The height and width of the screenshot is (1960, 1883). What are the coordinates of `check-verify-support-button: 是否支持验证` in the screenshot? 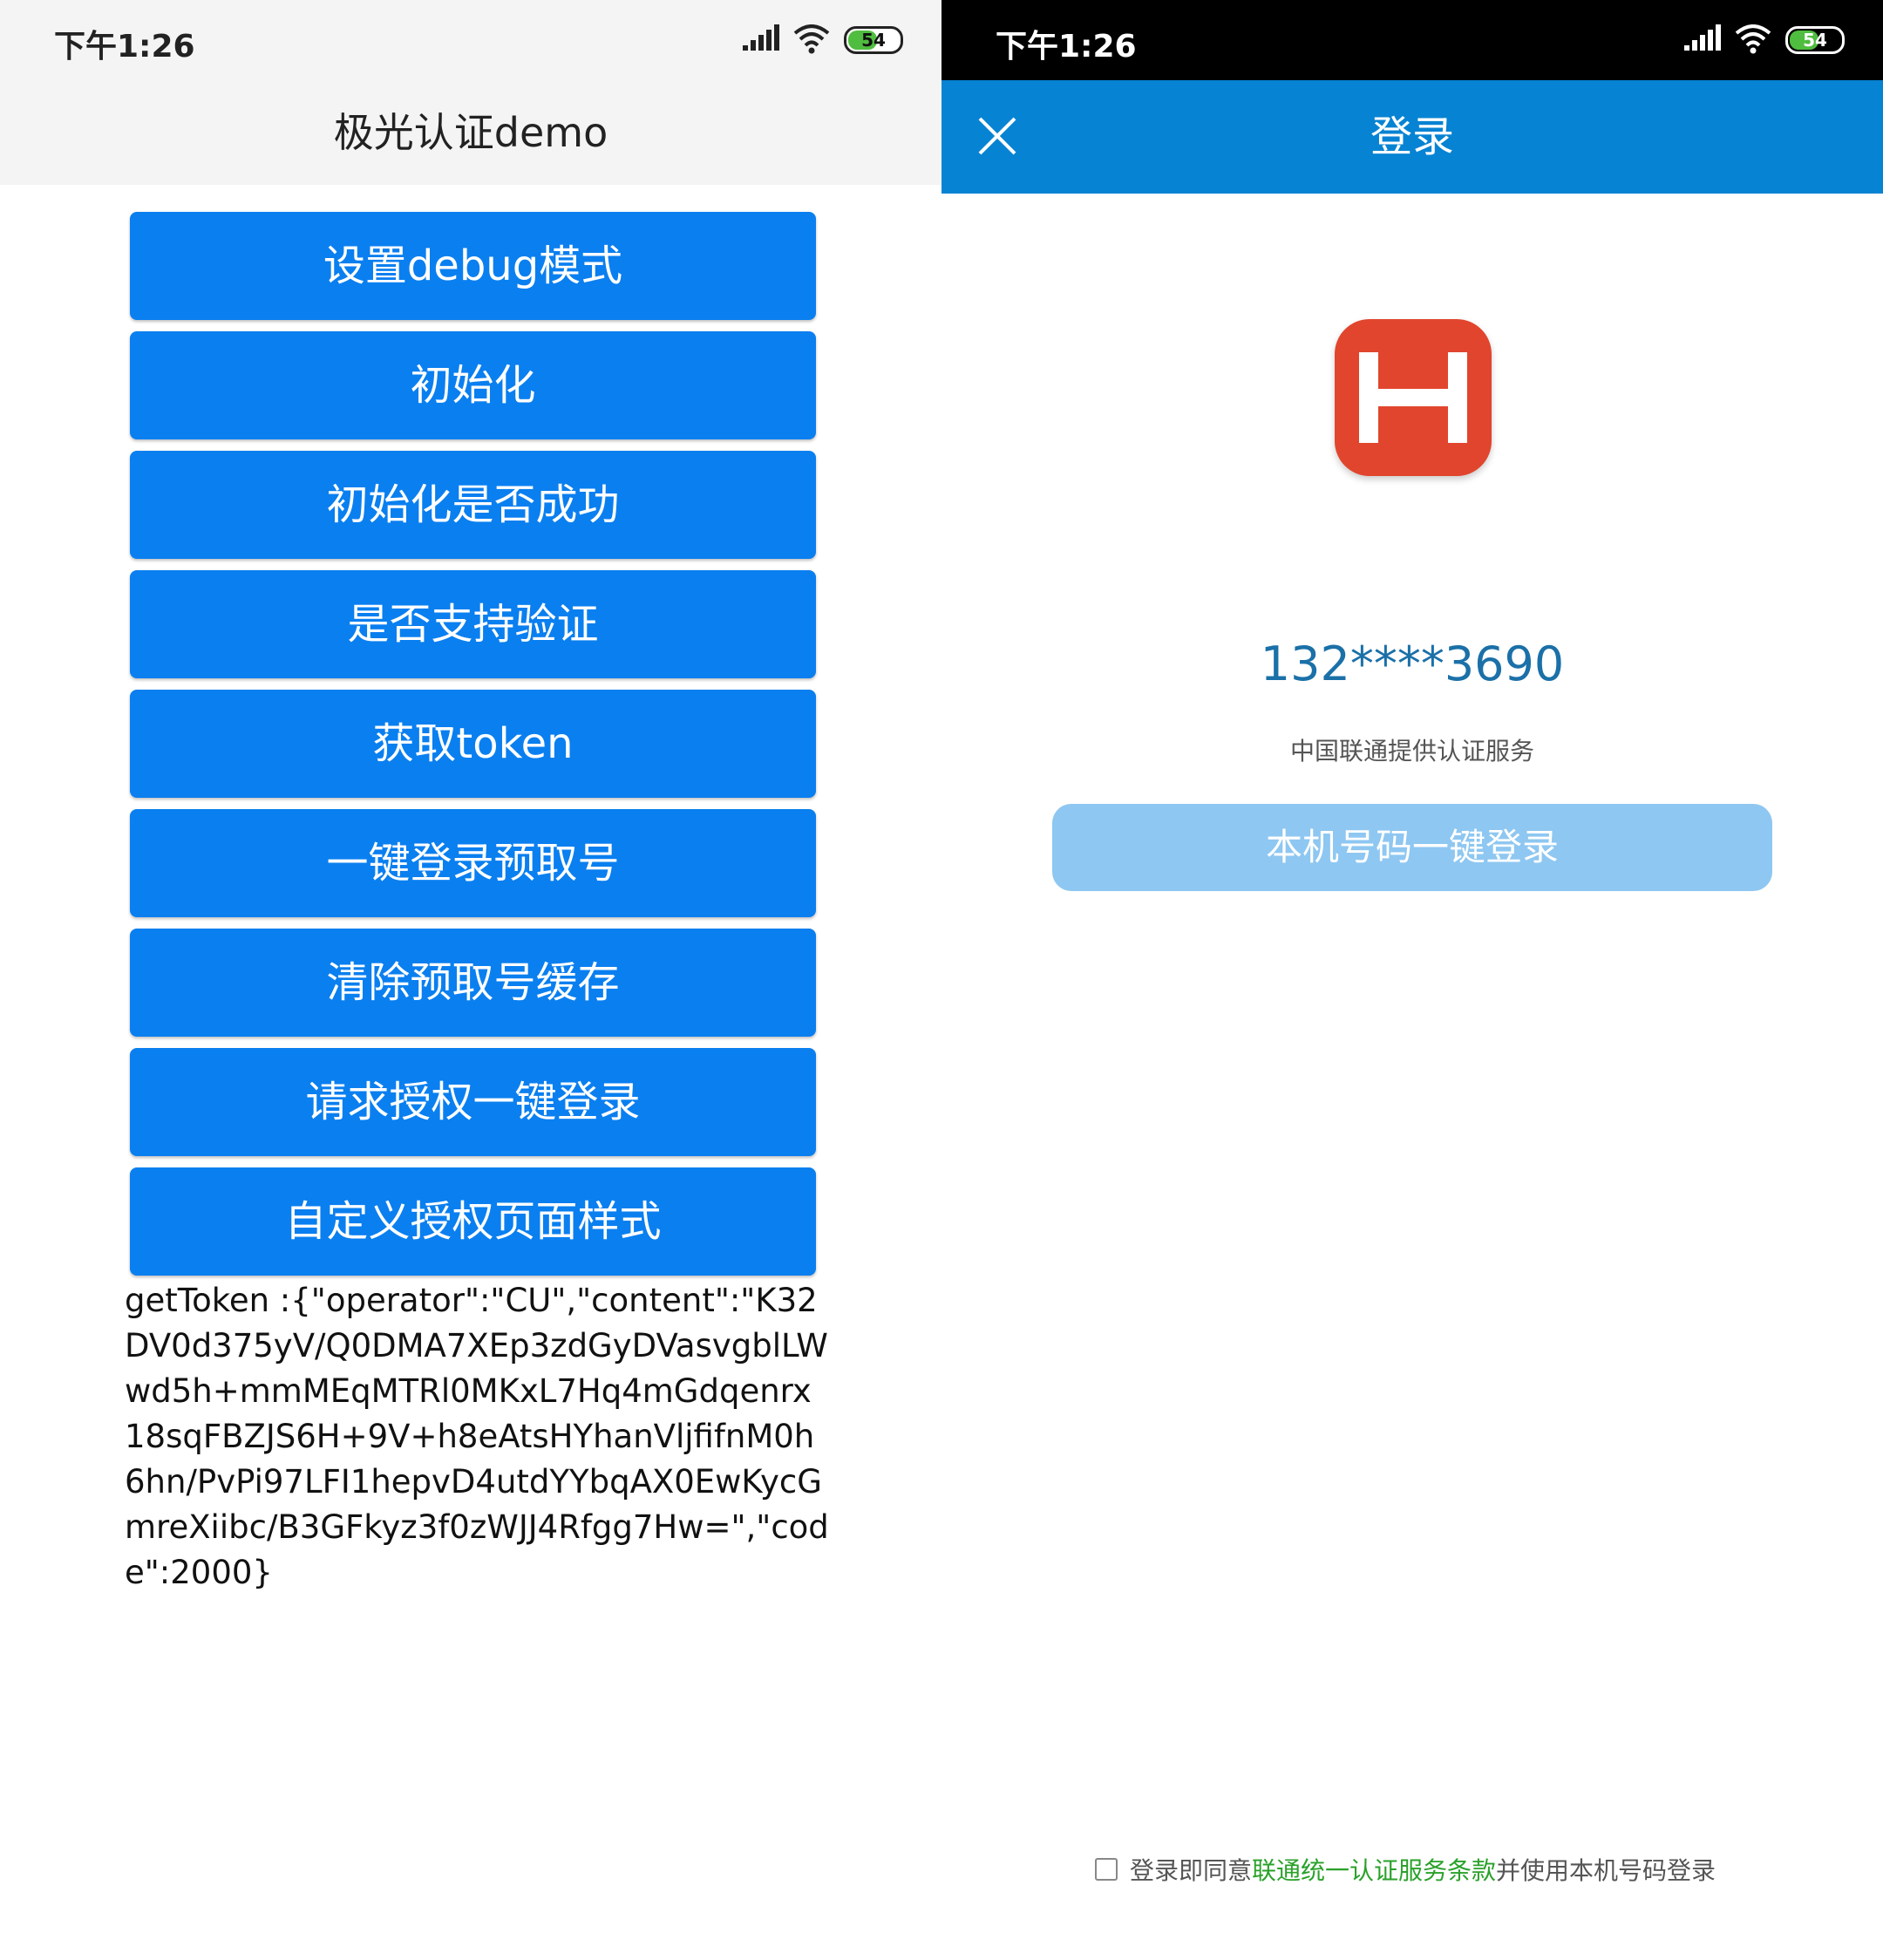 It's located at (473, 624).